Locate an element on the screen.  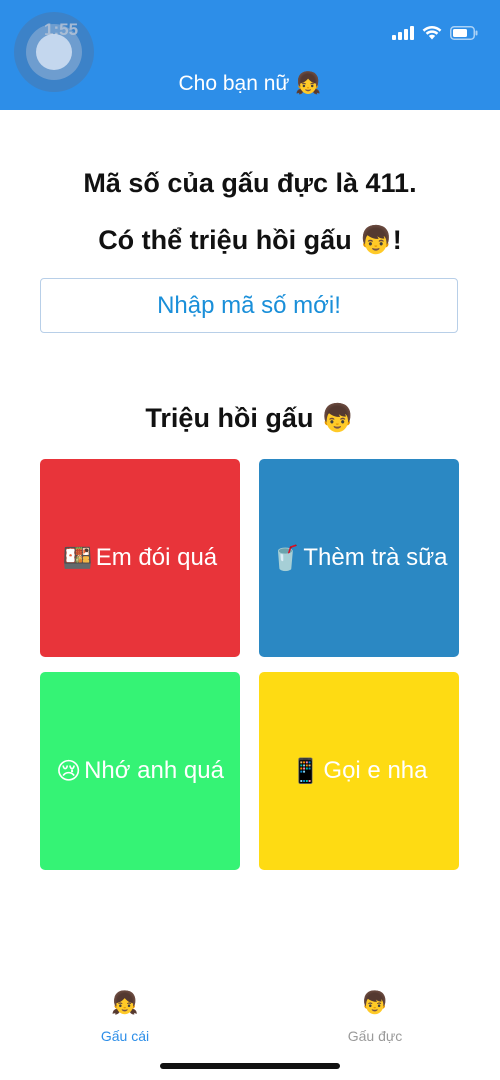
tile-label: Thèm trà sữa is located at coordinates (375, 557).